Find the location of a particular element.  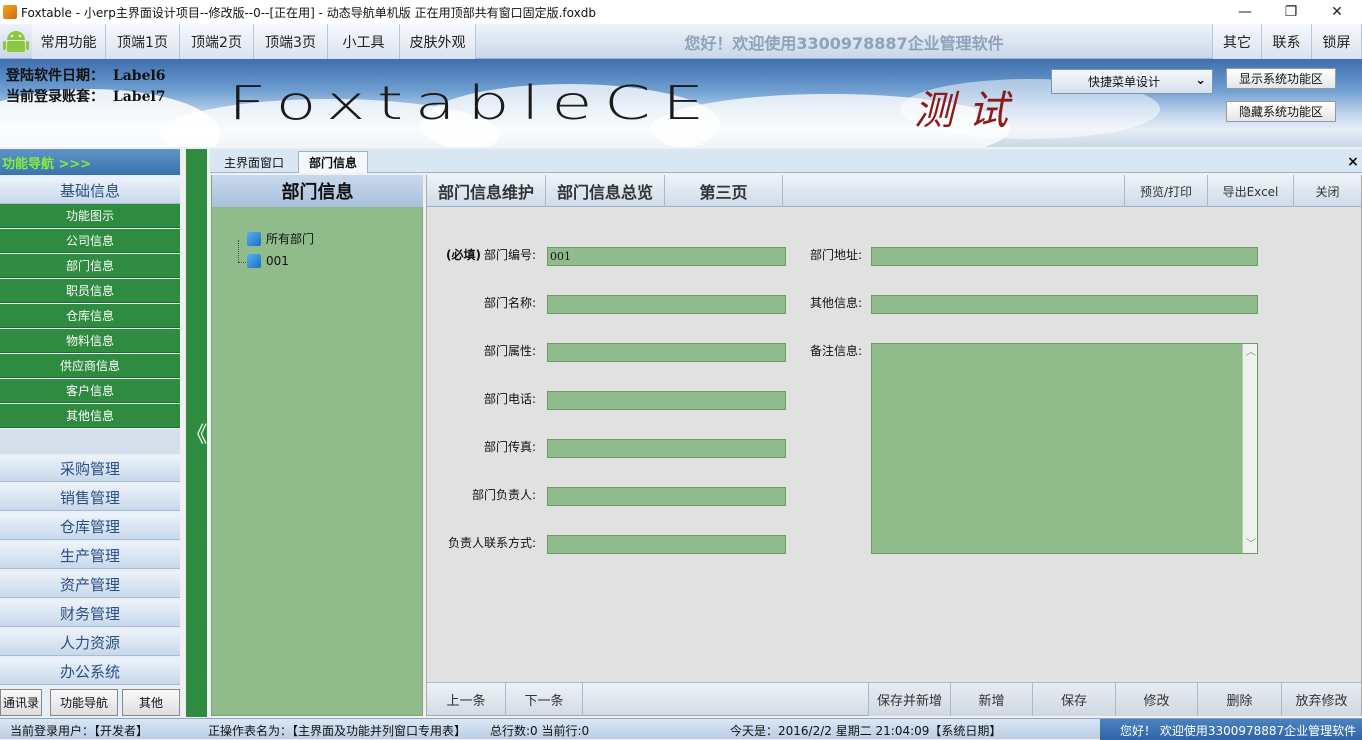

nav-category-assets: 资产管理 is located at coordinates (90, 584).